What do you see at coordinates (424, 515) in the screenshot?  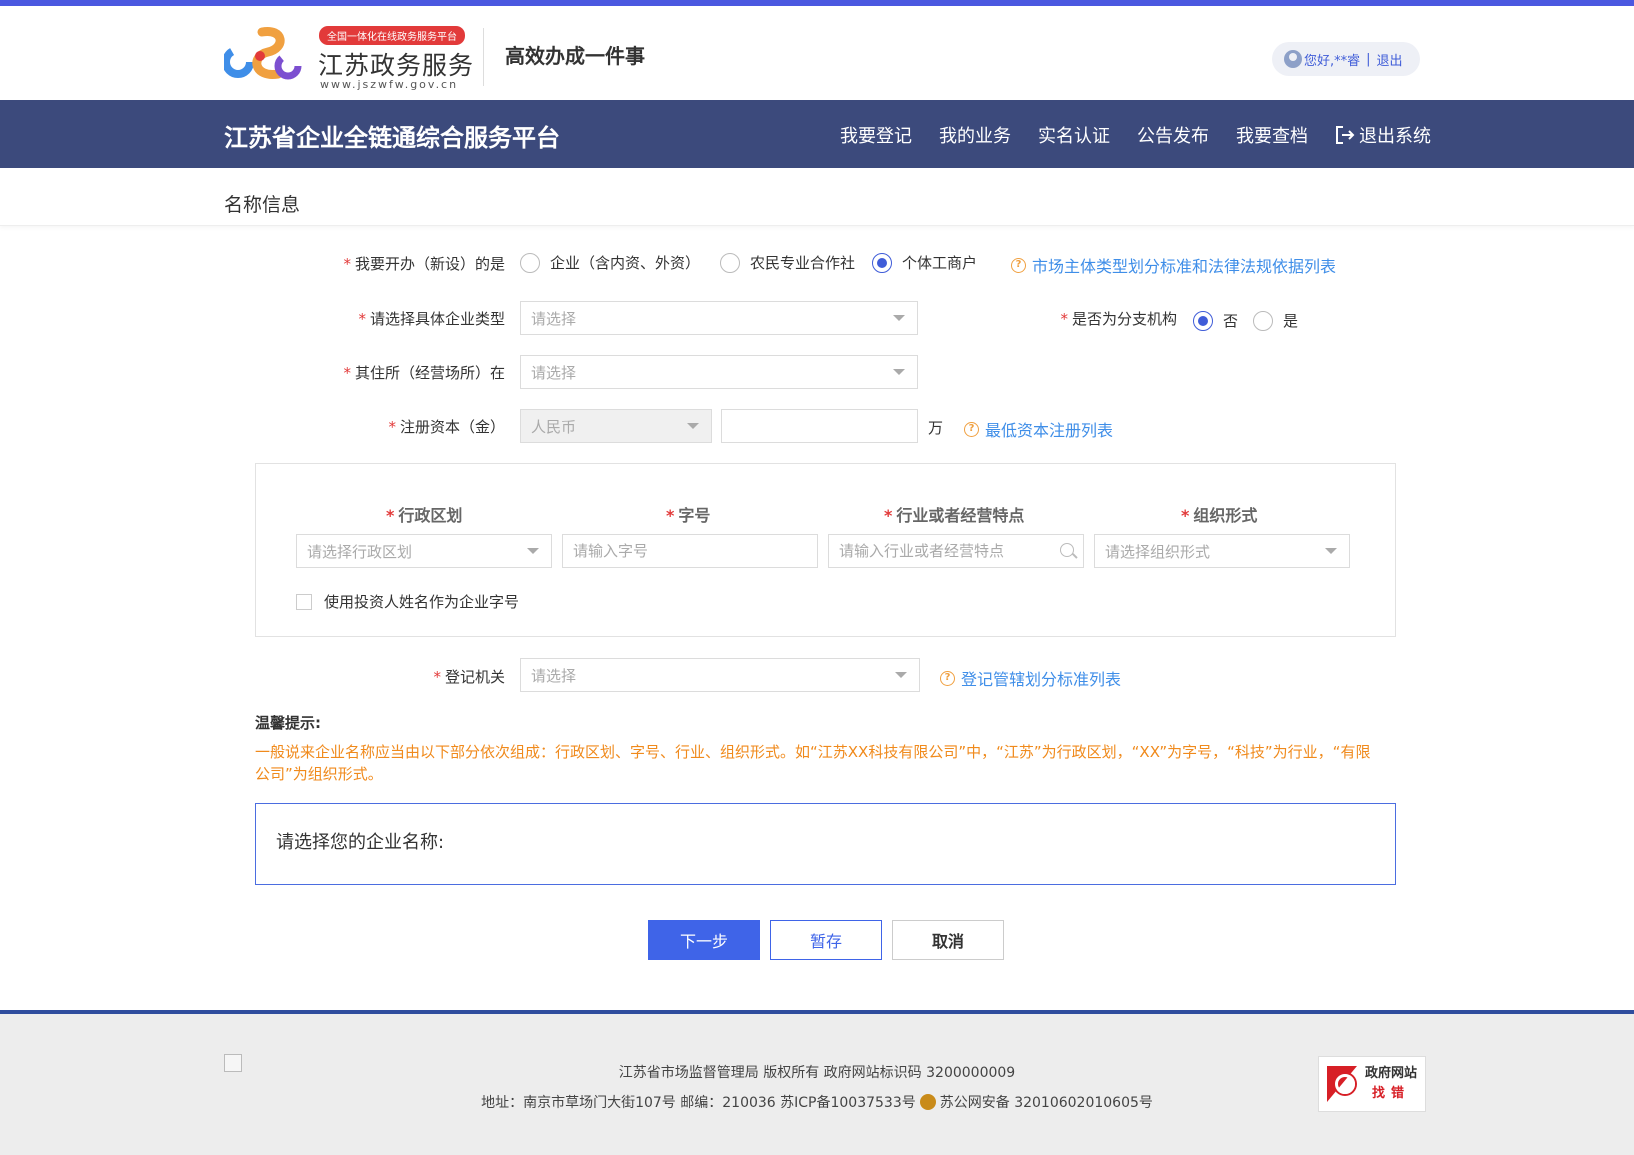 I see `region-column-label: * 行政区划` at bounding box center [424, 515].